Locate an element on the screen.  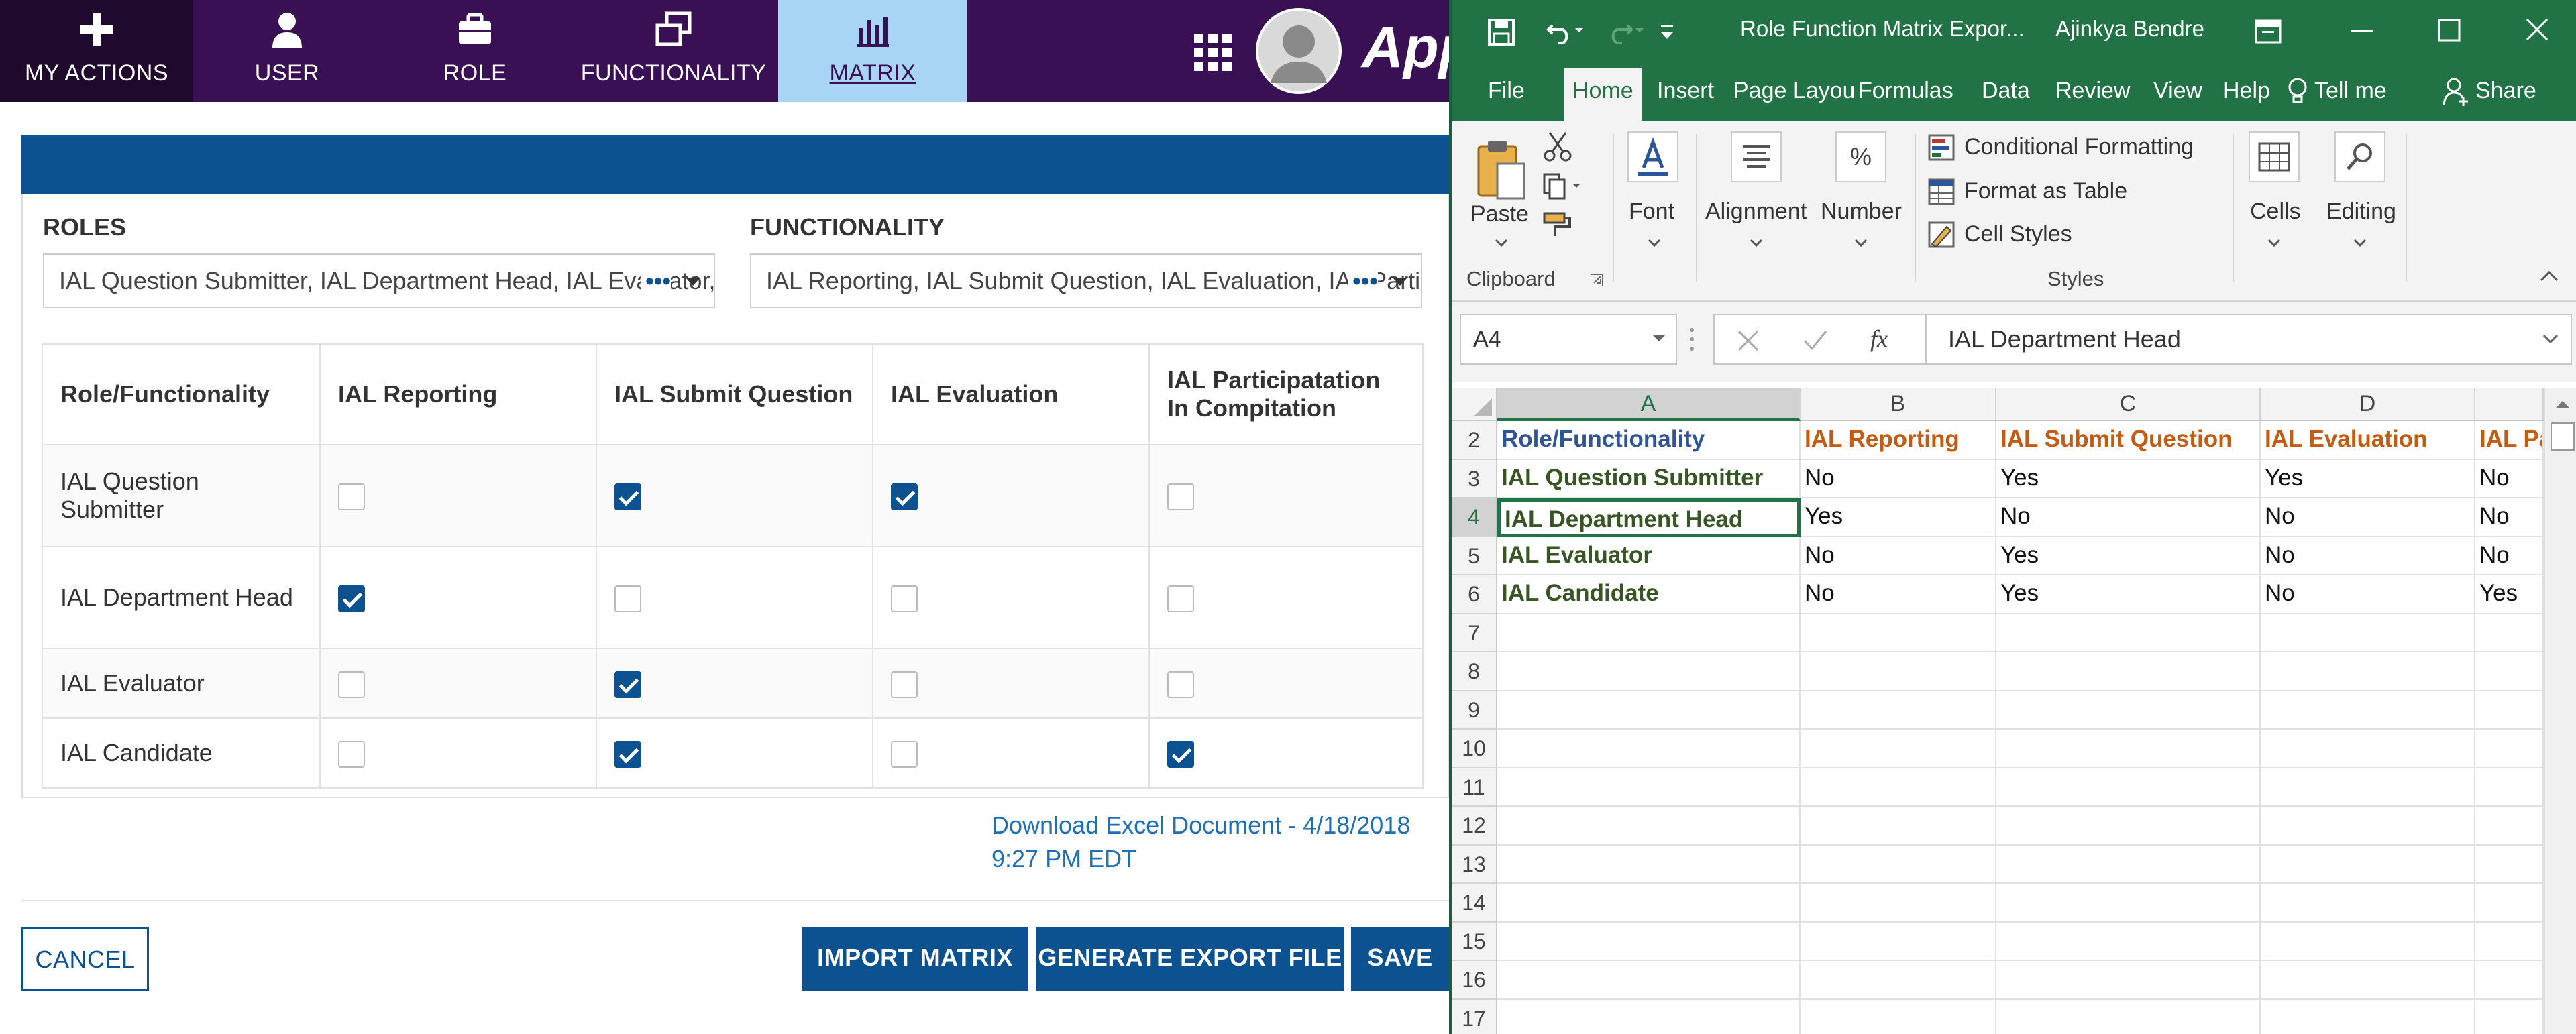
nav-functionality: FUNCTIONALITY is located at coordinates (673, 51).